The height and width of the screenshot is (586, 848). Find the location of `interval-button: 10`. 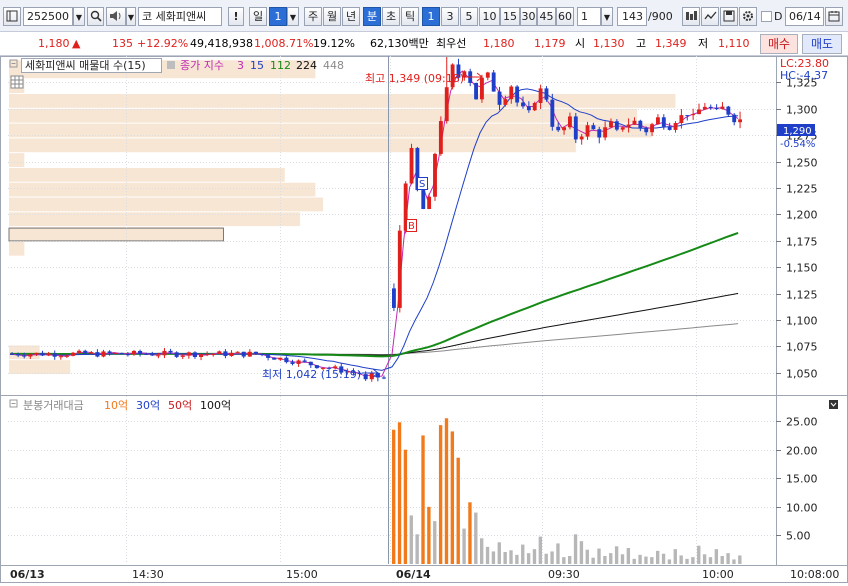

interval-button: 10 is located at coordinates (489, 16).